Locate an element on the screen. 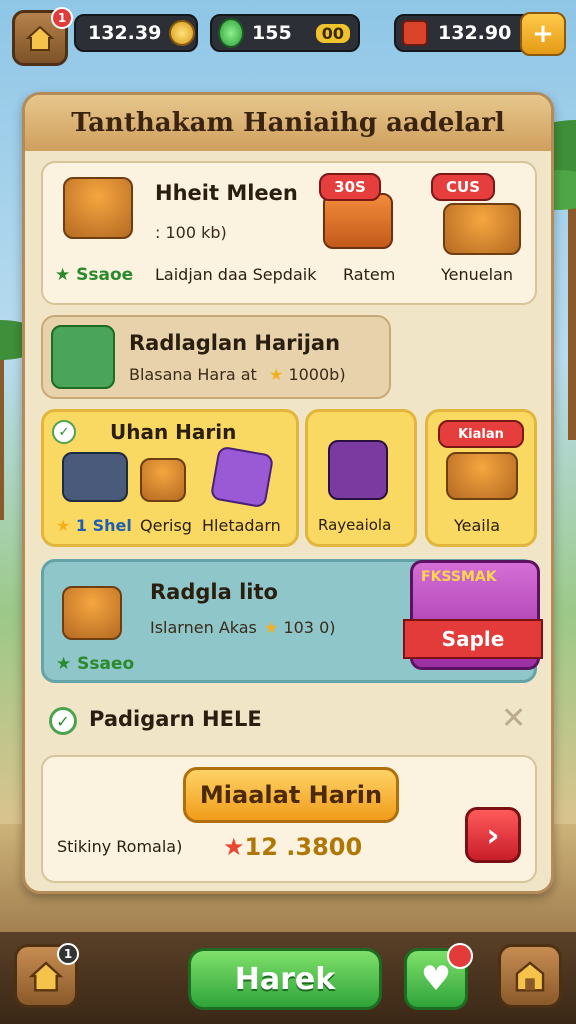  home-button: 1 is located at coordinates (42, 36).